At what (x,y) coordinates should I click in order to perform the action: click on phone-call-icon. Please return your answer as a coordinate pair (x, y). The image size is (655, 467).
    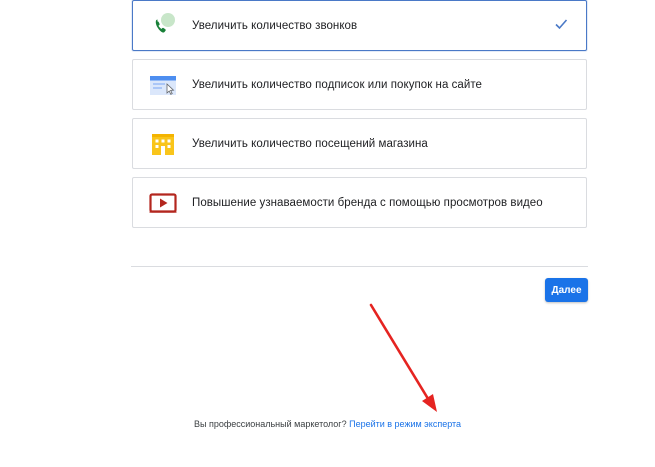
    Looking at the image, I should click on (163, 26).